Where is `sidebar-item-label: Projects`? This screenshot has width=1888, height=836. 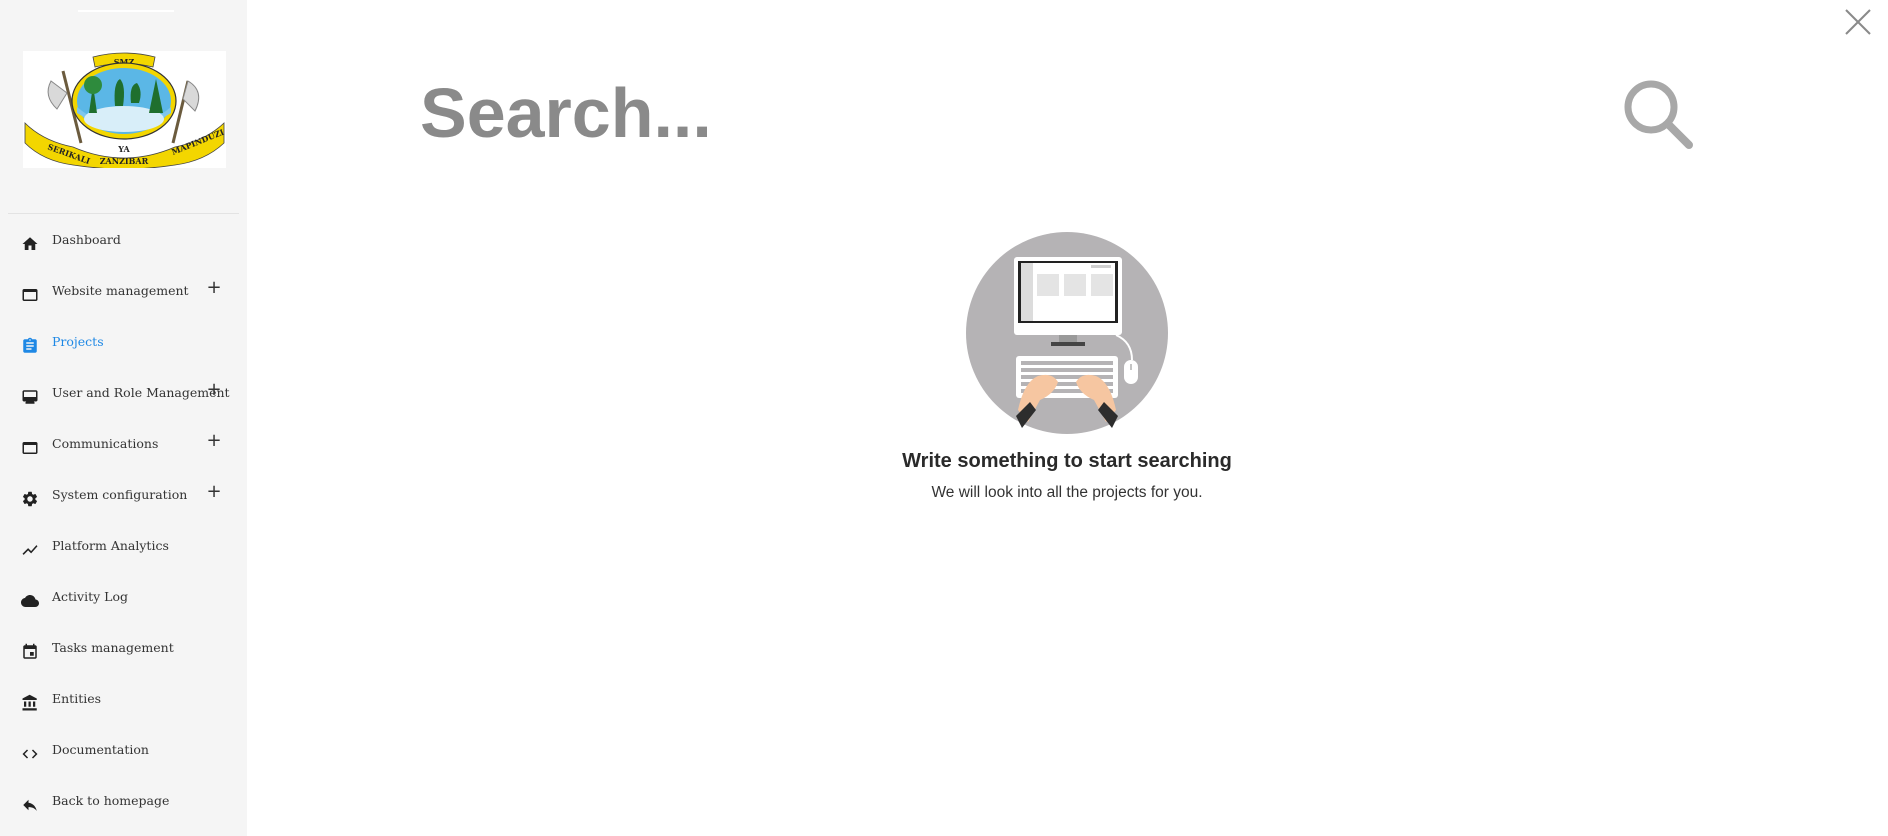
sidebar-item-label: Projects is located at coordinates (78, 341).